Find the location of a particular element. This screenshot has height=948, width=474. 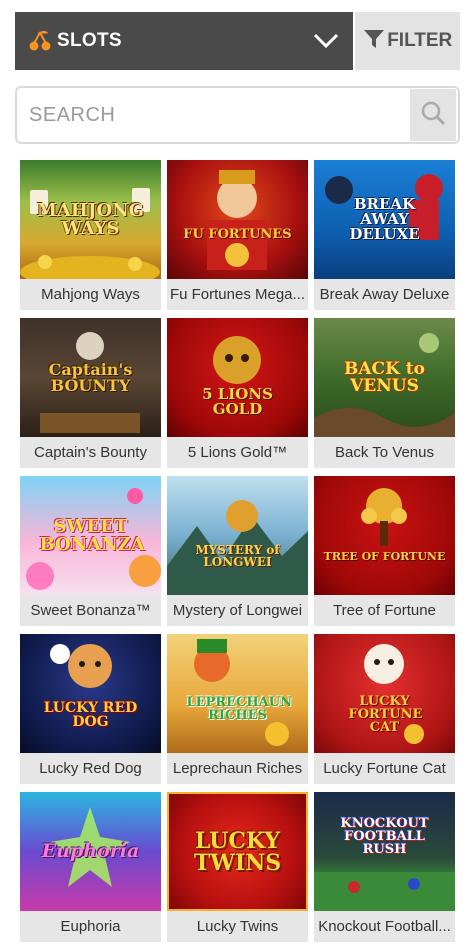

game-title: Leprechaun Riches is located at coordinates (237, 768).